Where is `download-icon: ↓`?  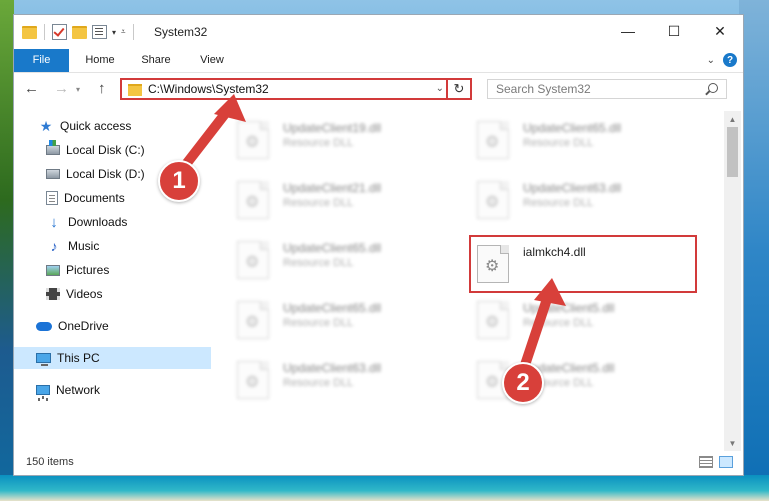 download-icon: ↓ is located at coordinates (54, 222).